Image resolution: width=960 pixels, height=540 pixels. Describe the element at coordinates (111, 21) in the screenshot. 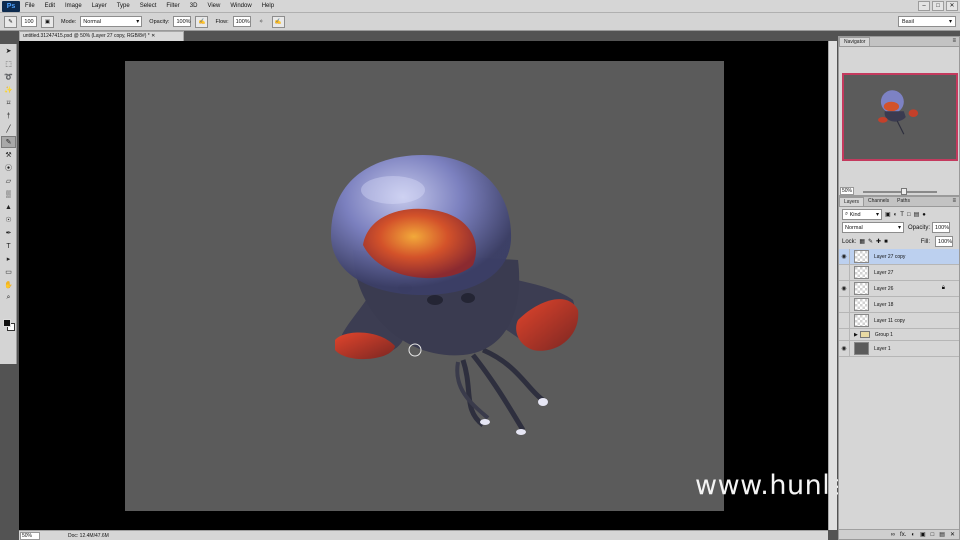

I see `mode-select: Normal` at that location.